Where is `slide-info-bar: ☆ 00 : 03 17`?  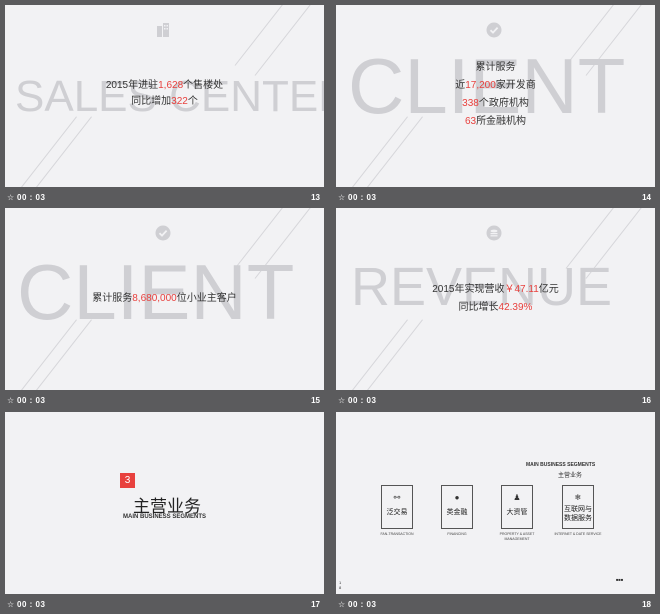
slide-info-bar: ☆ 00 : 03 17 is located at coordinates (164, 604).